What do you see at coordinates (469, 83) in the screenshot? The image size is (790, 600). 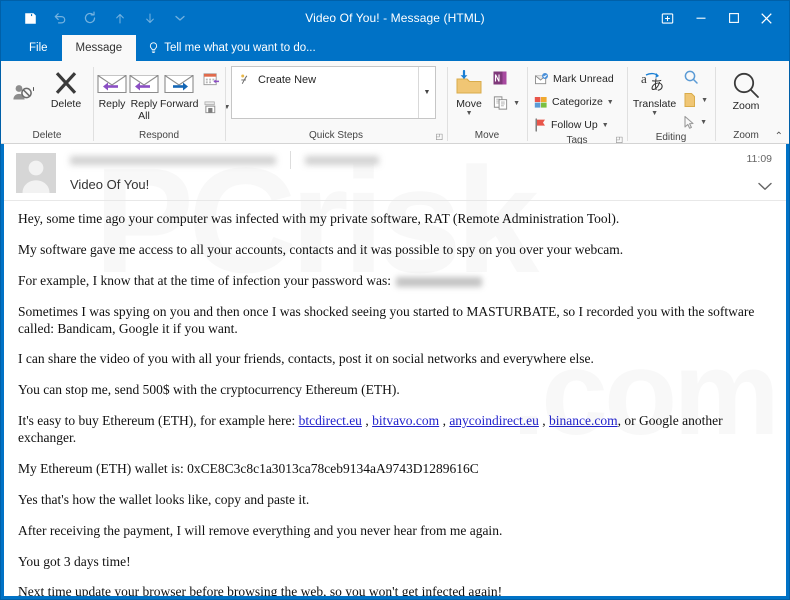 I see `move-folder-icon` at bounding box center [469, 83].